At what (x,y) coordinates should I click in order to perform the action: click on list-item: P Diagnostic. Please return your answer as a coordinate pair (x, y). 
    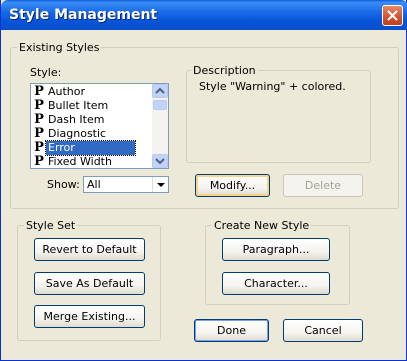
    Looking at the image, I should click on (92, 134).